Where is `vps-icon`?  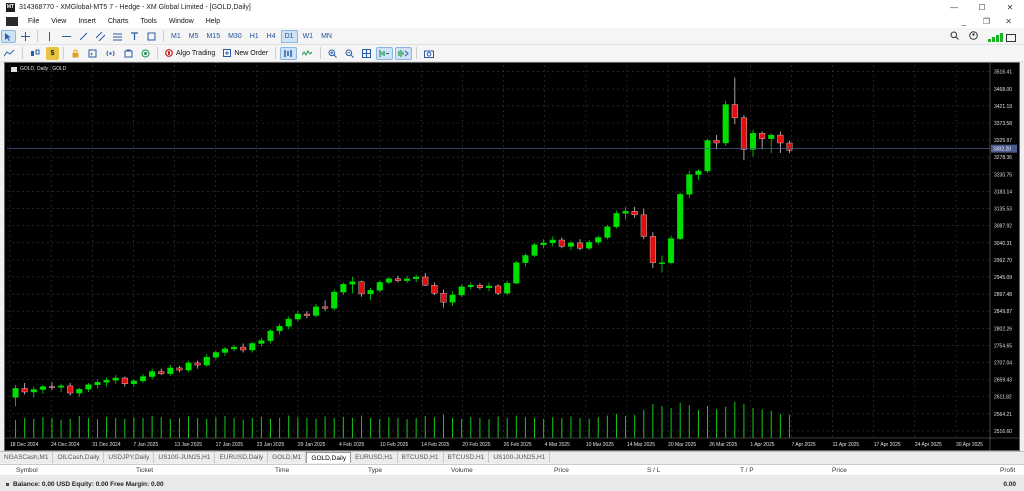
vps-icon is located at coordinates (145, 53).